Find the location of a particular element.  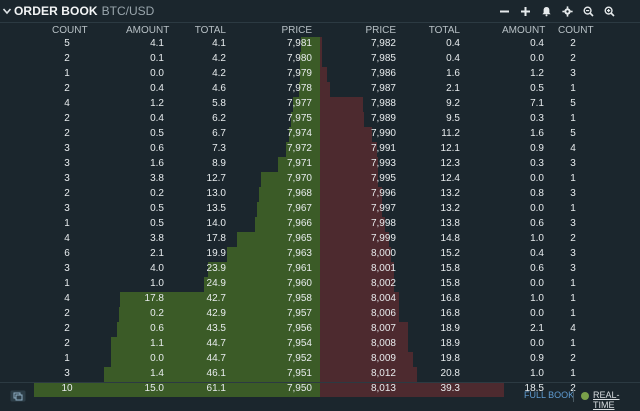

bid-row: 2 0.1 4.2 7,980 is located at coordinates (168, 59).